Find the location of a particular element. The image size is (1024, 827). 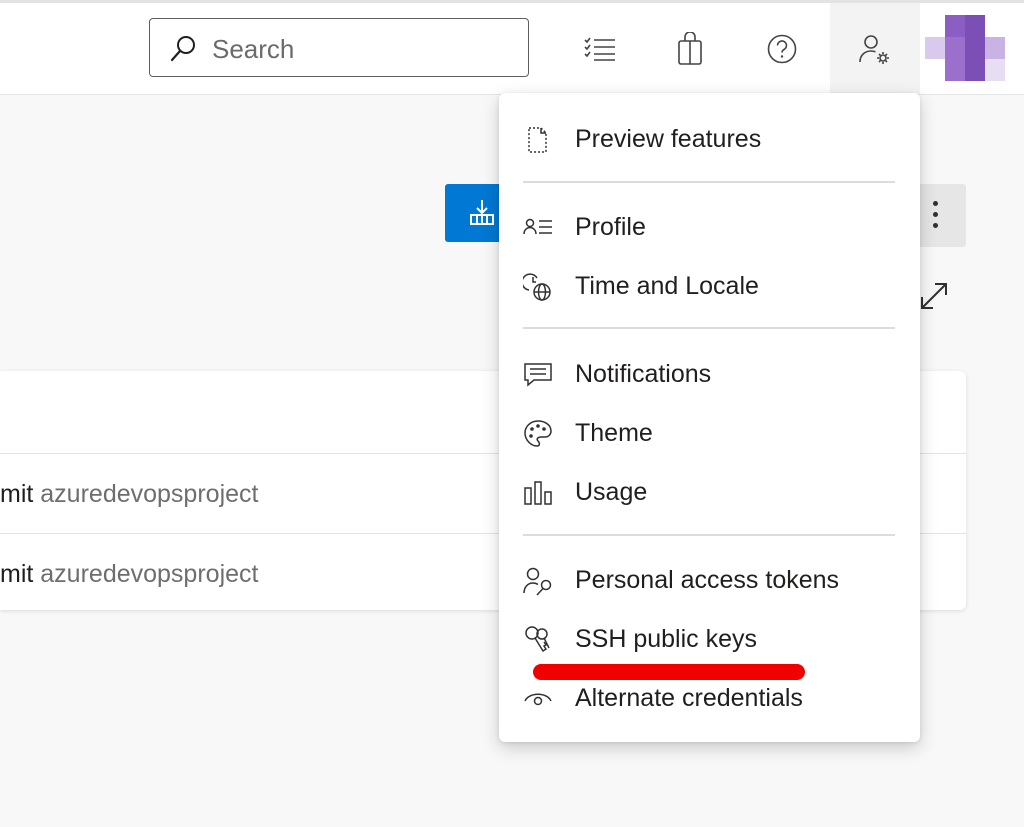

work-items-icon is located at coordinates (599, 49).